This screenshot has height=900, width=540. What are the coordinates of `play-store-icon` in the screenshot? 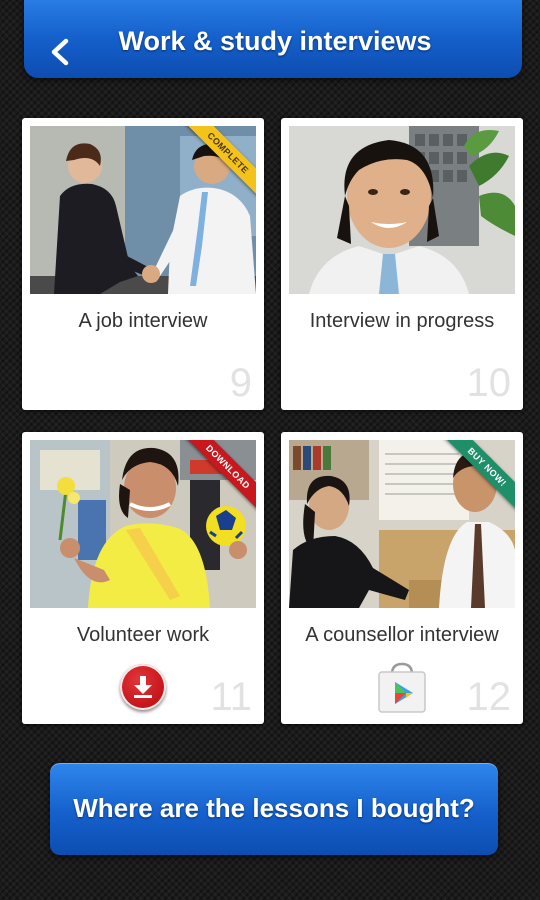 It's located at (402, 687).